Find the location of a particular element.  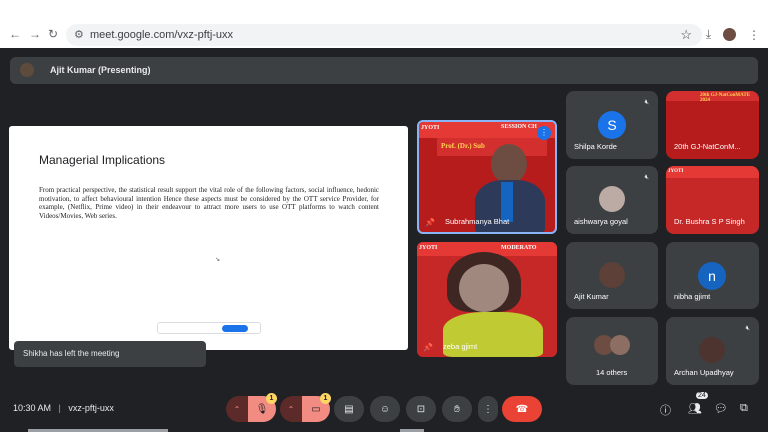

others-count: 14 others is located at coordinates (612, 372).